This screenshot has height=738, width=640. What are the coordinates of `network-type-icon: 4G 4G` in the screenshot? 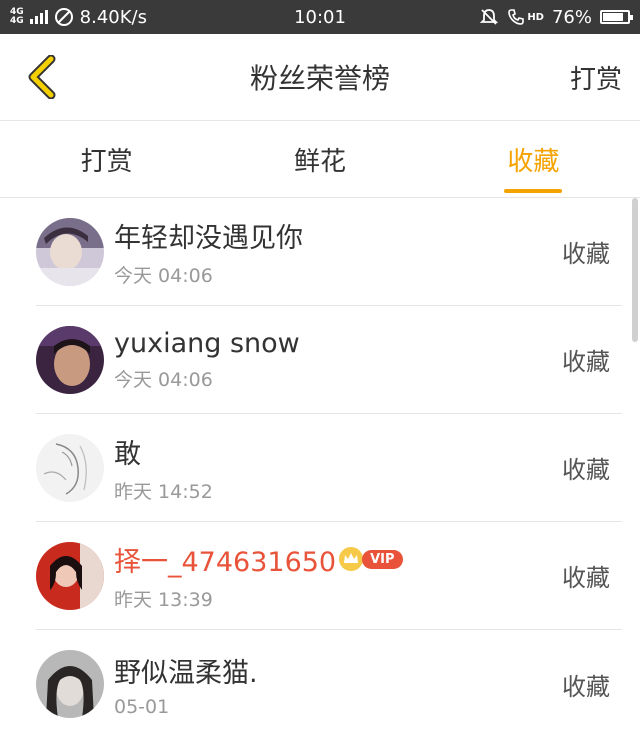 It's located at (17, 17).